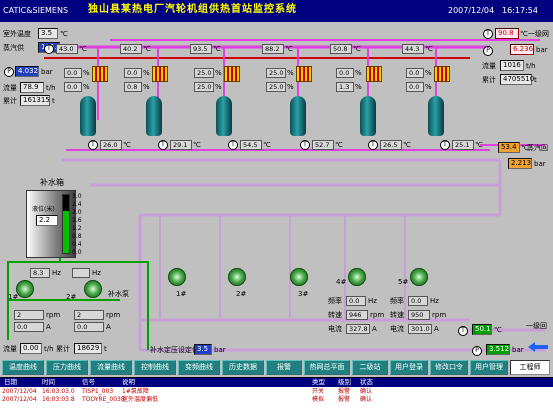  What do you see at coordinates (289, 49) in the screenshot?
I see `heater4-top-unit: ℃` at bounding box center [289, 49].